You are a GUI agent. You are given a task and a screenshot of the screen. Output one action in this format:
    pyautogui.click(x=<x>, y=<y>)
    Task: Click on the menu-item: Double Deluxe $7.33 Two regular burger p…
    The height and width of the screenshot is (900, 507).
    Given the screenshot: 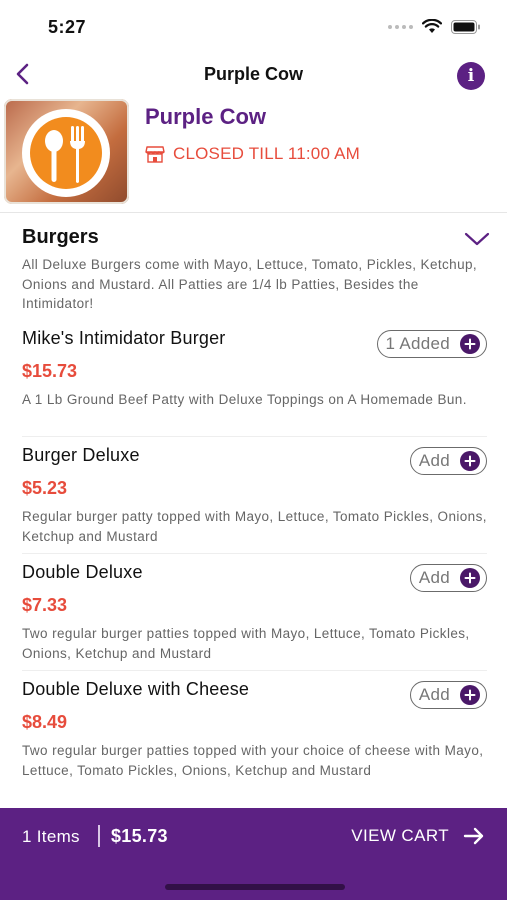 What is the action you would take?
    pyautogui.click(x=254, y=612)
    